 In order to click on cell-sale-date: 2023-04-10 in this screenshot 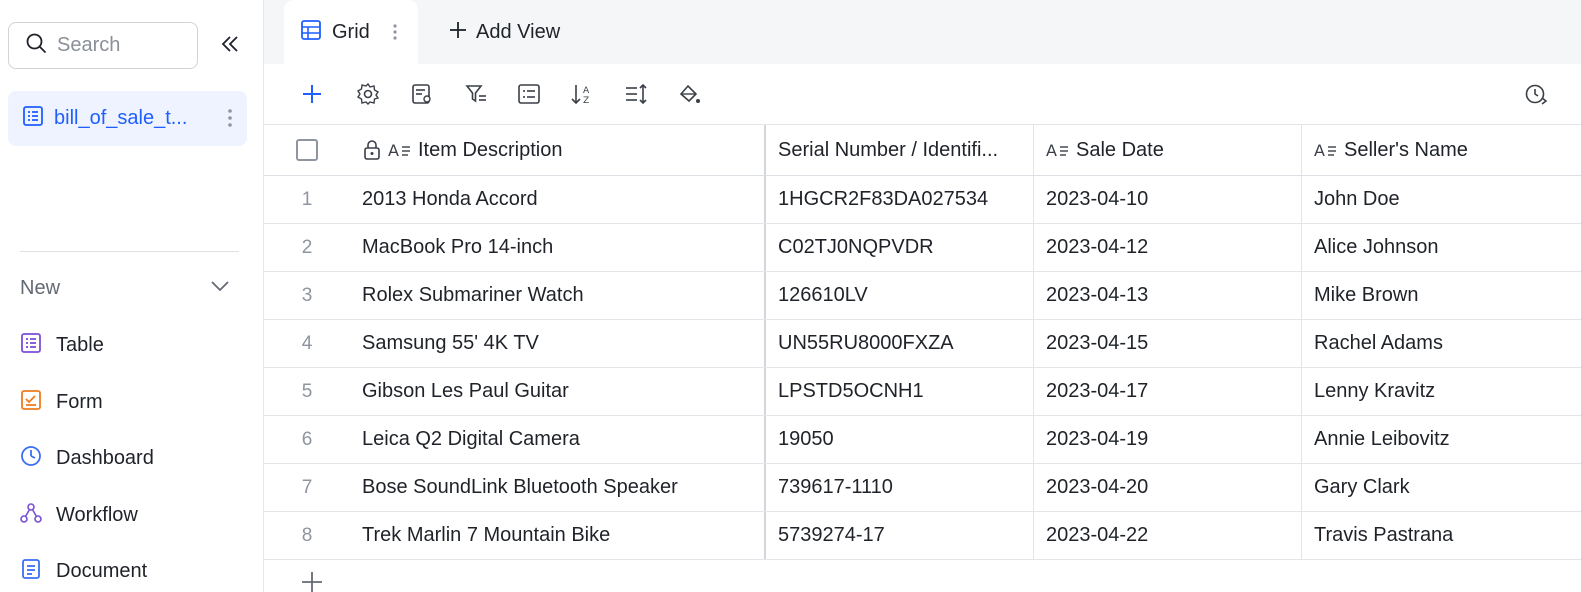, I will do `click(1168, 199)`.